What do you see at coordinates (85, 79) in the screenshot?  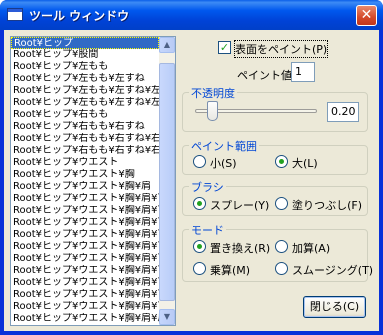 I see `list-item: Root¥ヒップ¥左もも¥左すね` at bounding box center [85, 79].